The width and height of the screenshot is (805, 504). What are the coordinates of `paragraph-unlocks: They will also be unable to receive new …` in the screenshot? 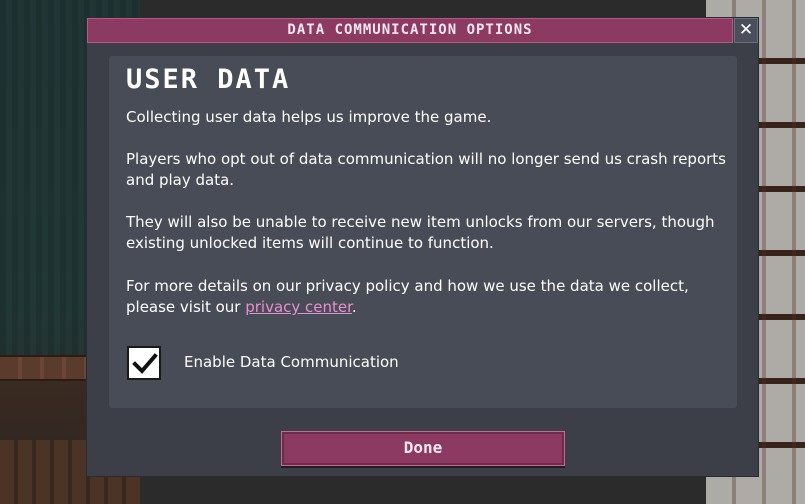 It's located at (420, 232).